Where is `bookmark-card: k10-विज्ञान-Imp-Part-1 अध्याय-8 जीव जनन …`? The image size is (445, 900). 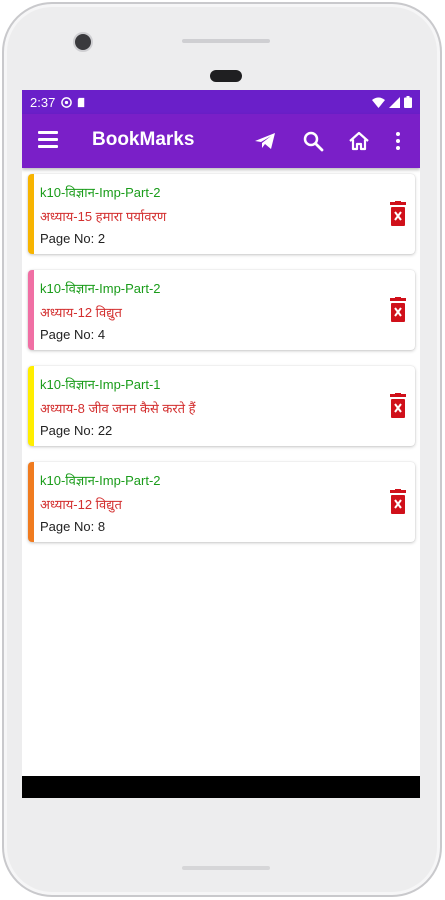
bookmark-card: k10-विज्ञान-Imp-Part-1 अध्याय-8 जीव जनन … is located at coordinates (221, 406).